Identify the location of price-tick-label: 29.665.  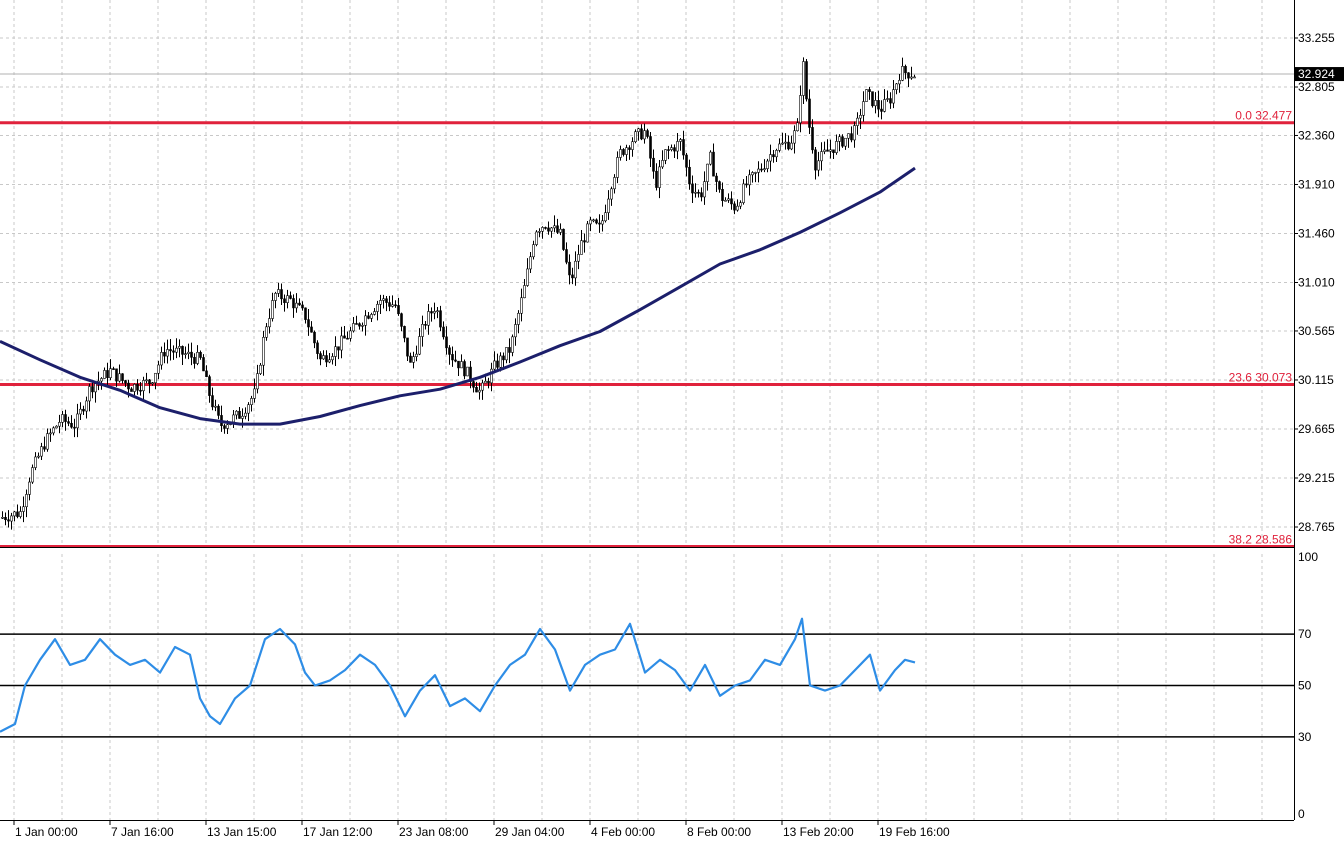
(1316, 429).